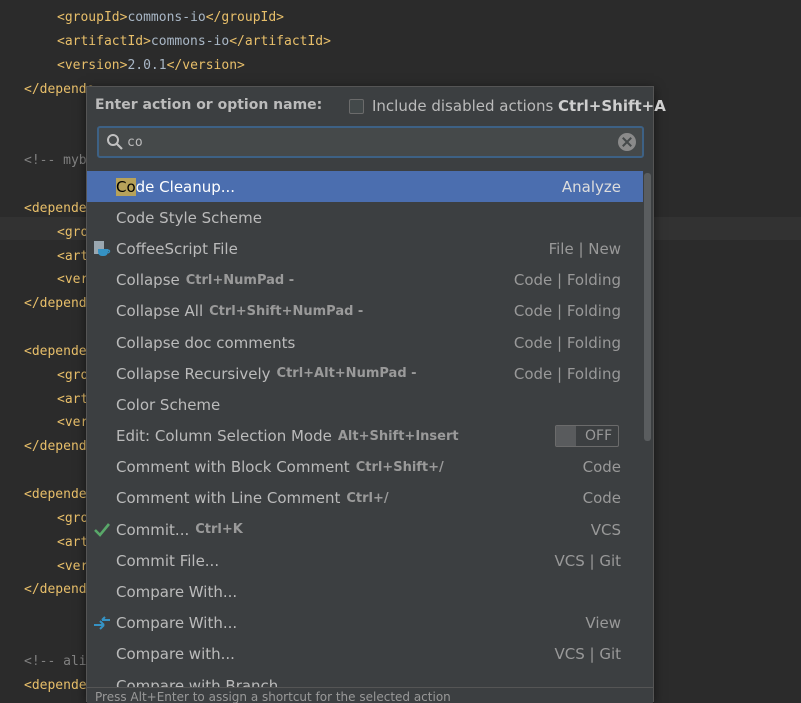 This screenshot has height=703, width=801. What do you see at coordinates (587, 436) in the screenshot?
I see `column-selection-toggle: OFF` at bounding box center [587, 436].